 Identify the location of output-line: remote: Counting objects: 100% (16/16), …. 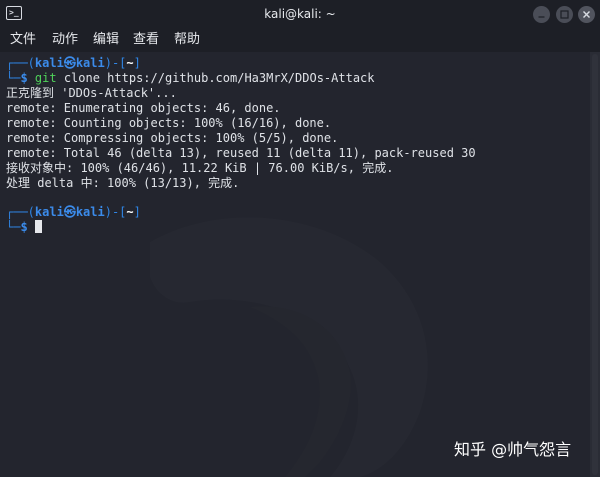
(169, 123).